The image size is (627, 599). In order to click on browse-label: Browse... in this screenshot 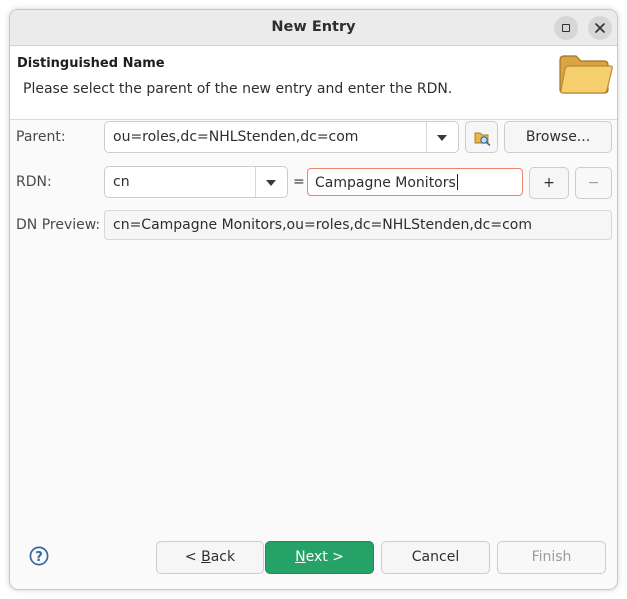, I will do `click(558, 137)`.